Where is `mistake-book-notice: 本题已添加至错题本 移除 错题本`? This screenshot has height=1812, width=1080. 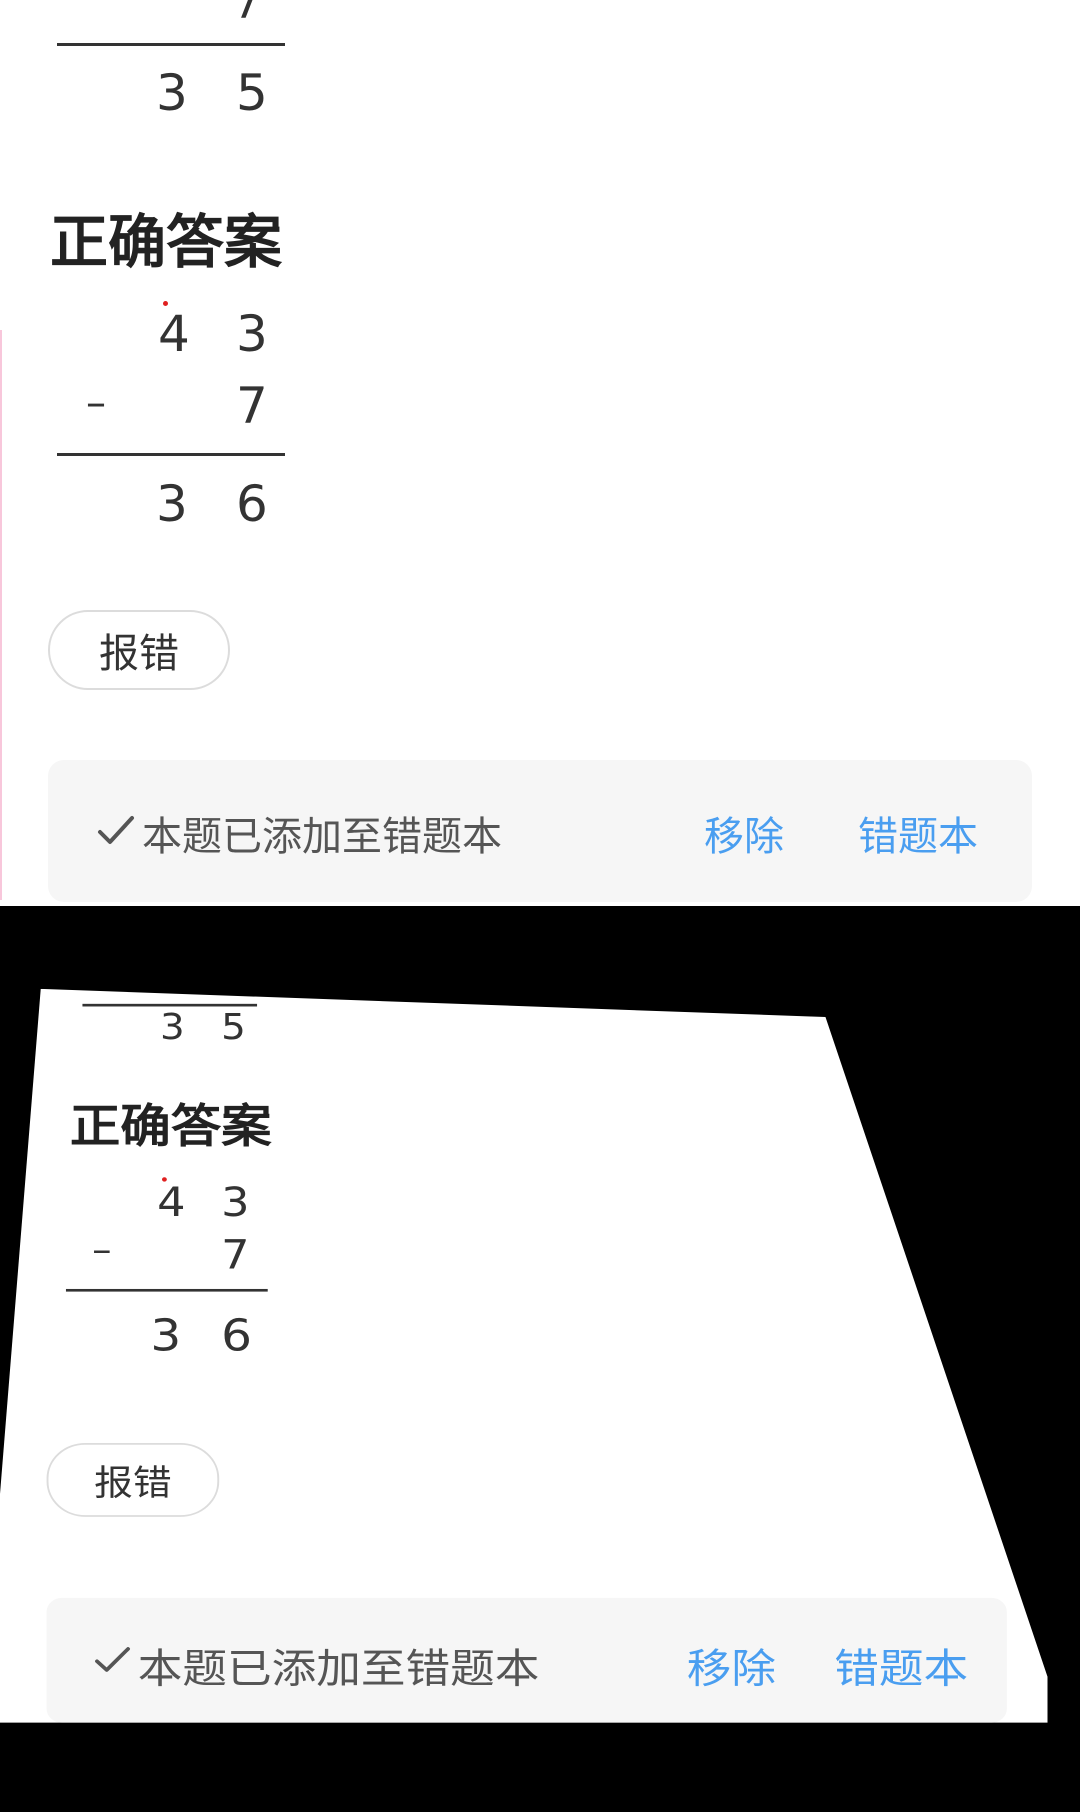
mistake-book-notice: 本题已添加至错题本 移除 错题本 is located at coordinates (540, 831).